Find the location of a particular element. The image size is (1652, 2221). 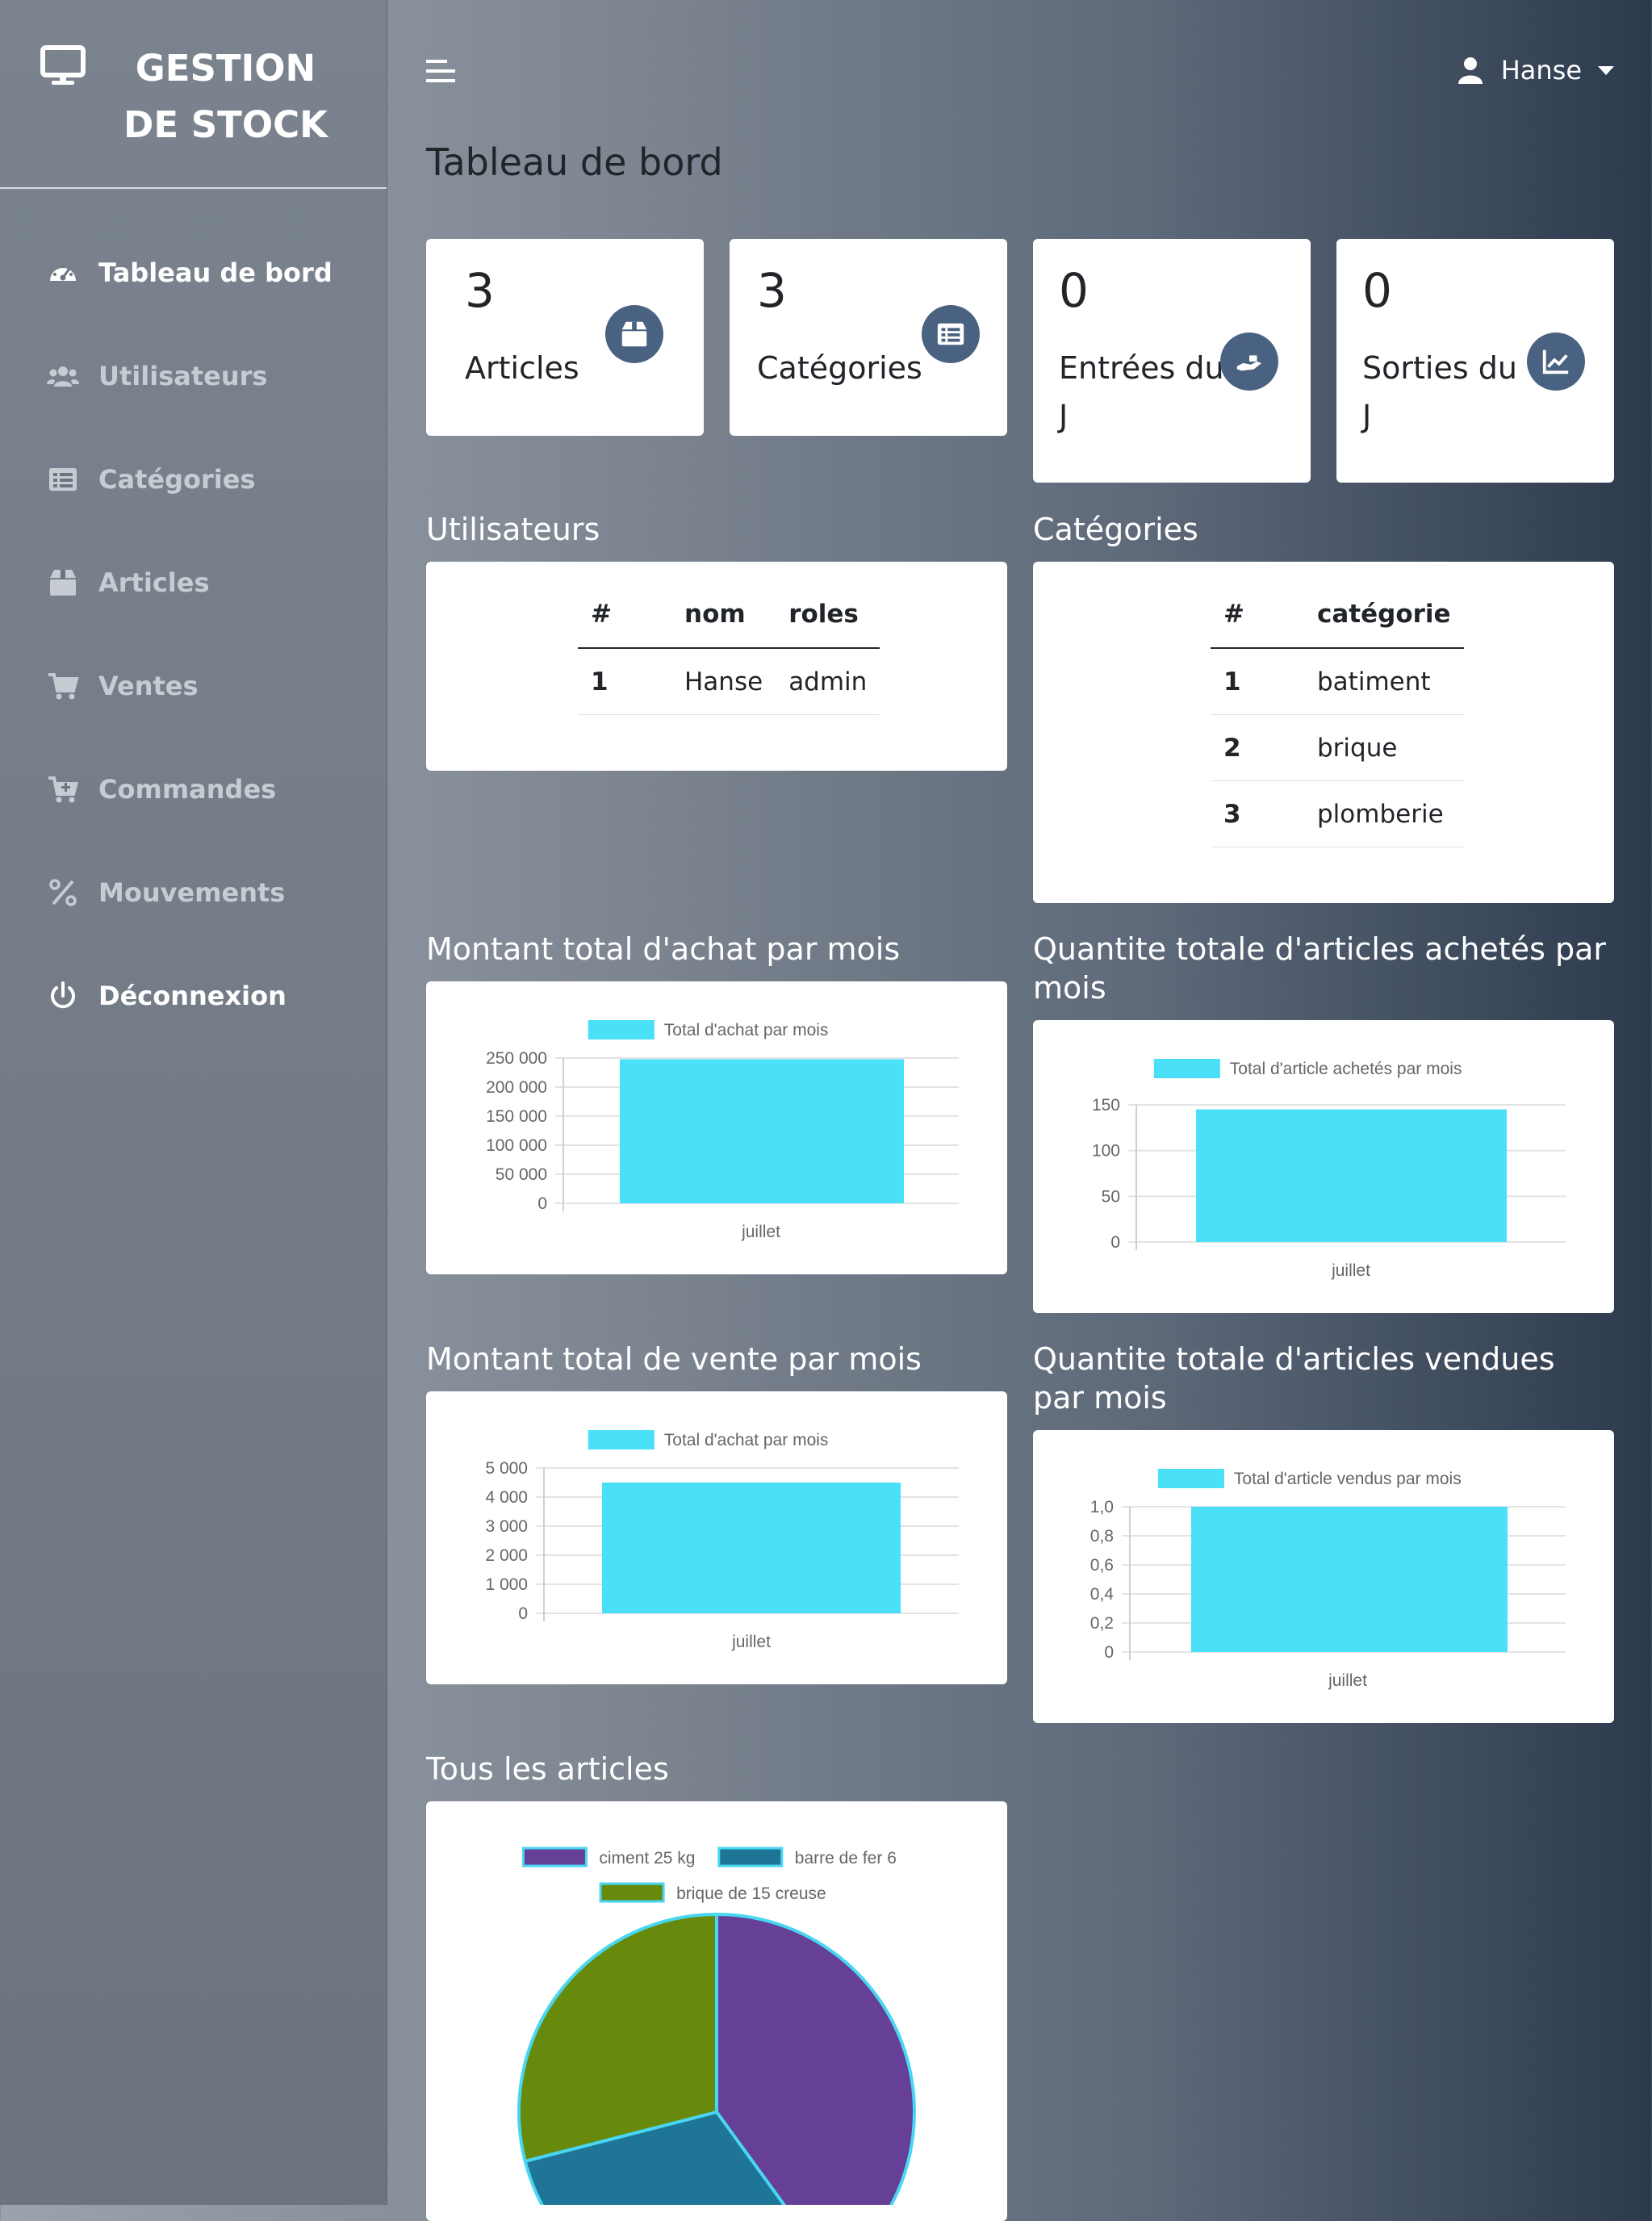

y-tick-label: 4 000 is located at coordinates (506, 1497).